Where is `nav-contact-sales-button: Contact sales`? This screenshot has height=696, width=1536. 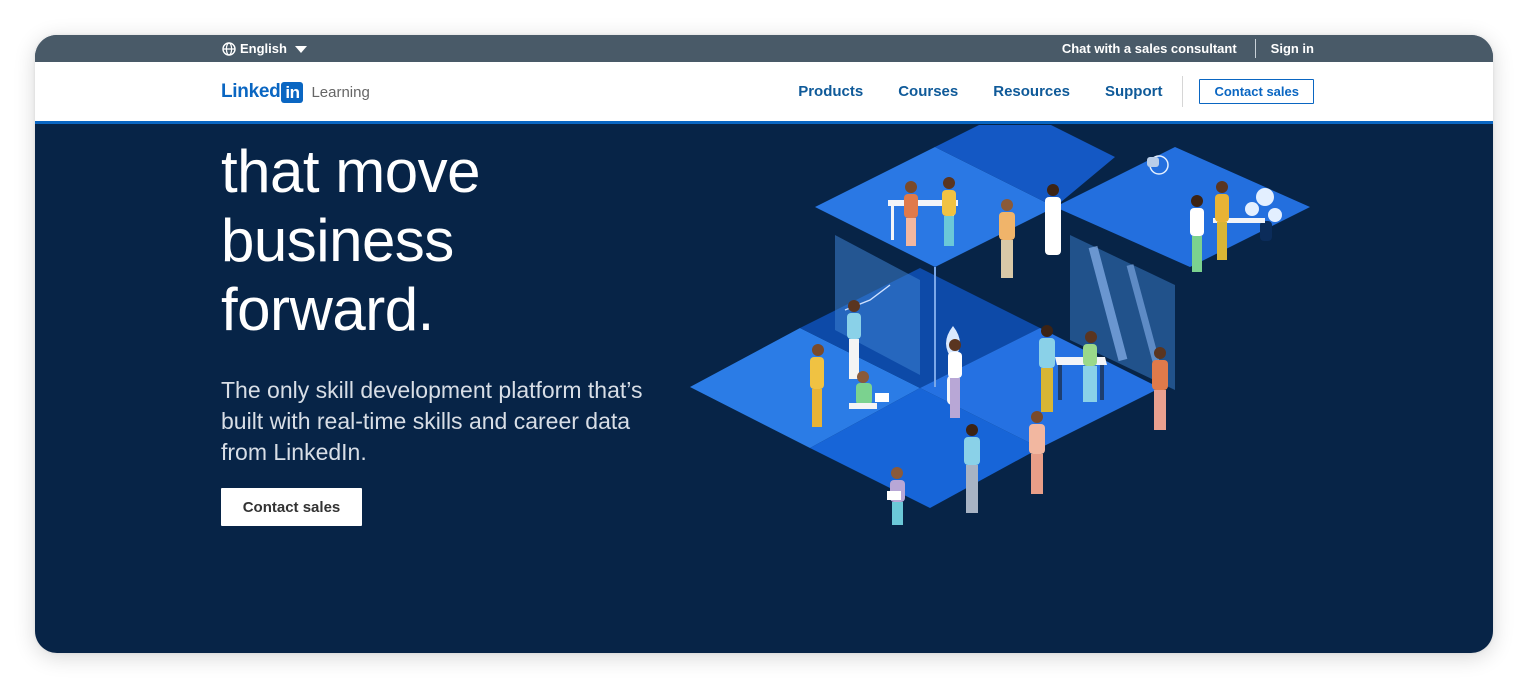 nav-contact-sales-button: Contact sales is located at coordinates (1256, 91).